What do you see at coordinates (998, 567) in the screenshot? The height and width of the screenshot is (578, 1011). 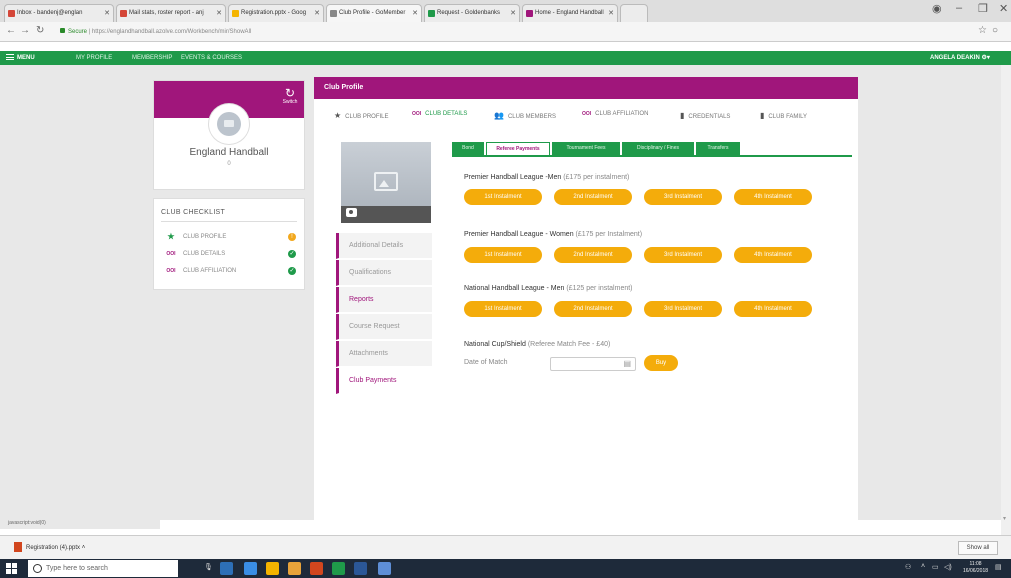 I see `notifications-icon: ▤` at bounding box center [998, 567].